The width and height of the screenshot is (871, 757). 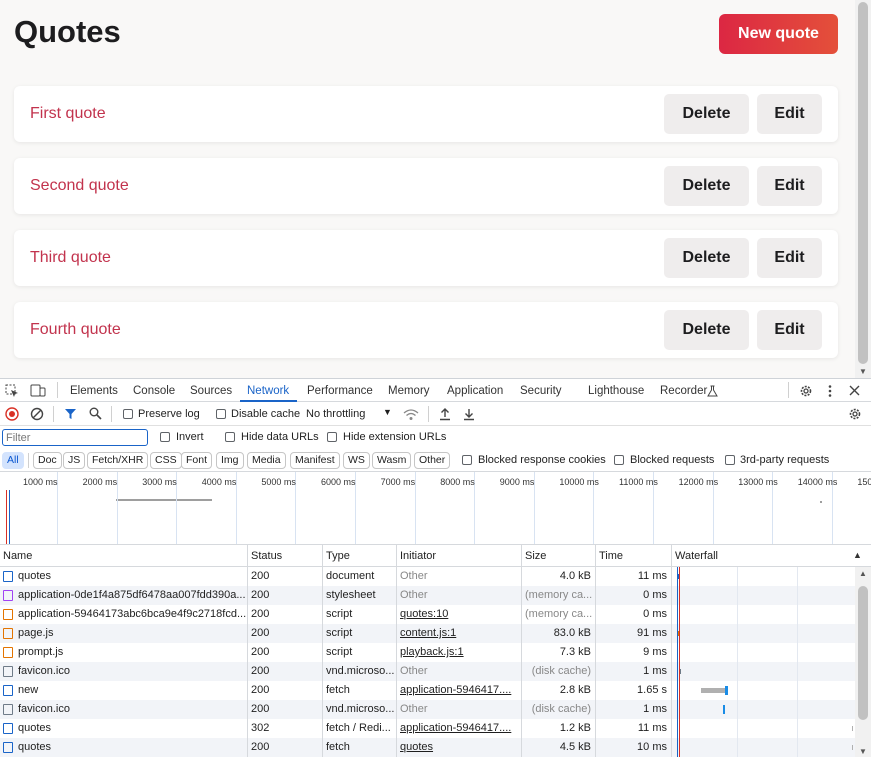 I want to click on tab-network: Network, so click(x=268, y=391).